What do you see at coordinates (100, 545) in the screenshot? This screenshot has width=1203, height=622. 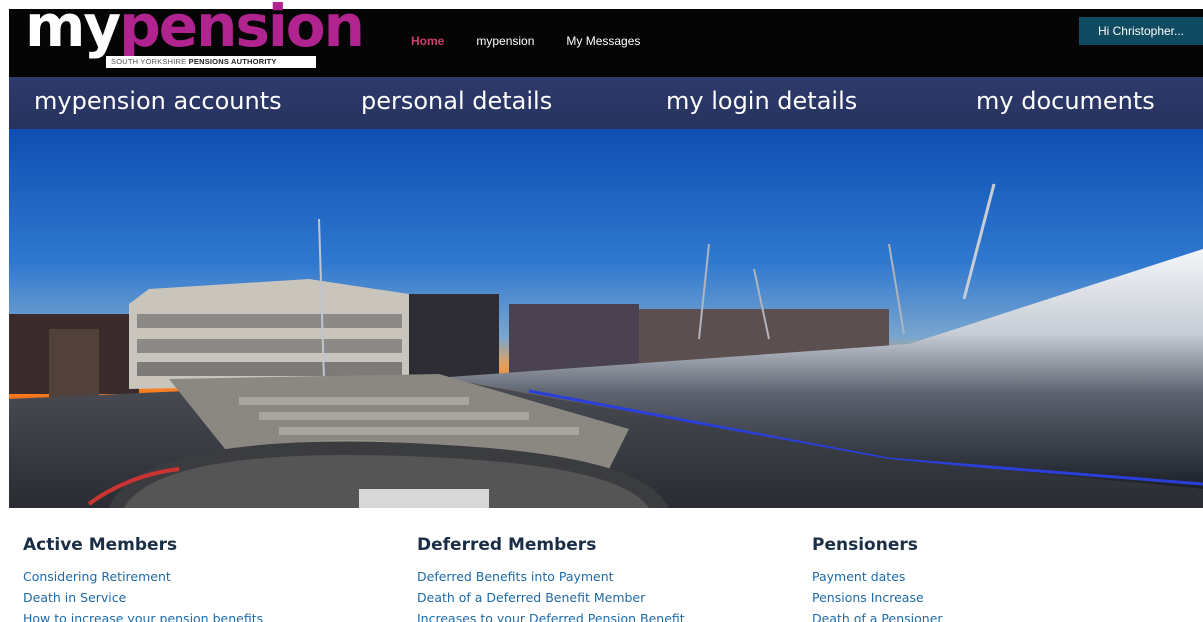 I see `column-title: Active Members` at bounding box center [100, 545].